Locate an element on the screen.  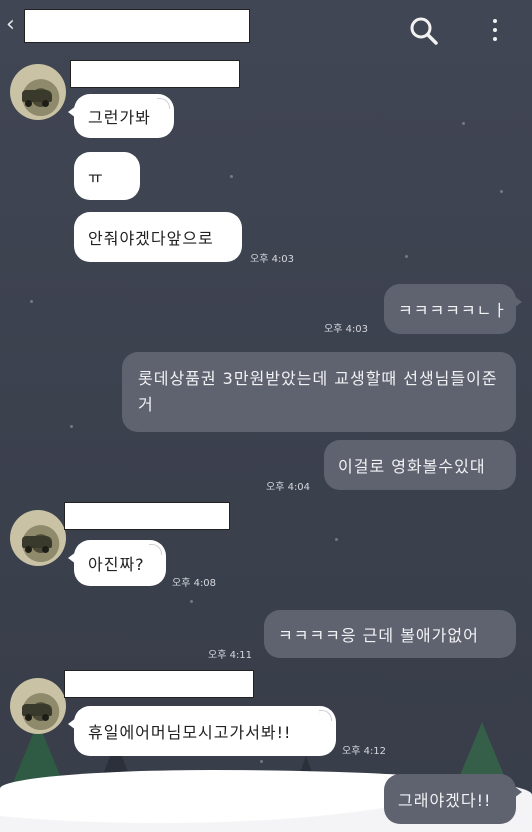
message-bubble-incoming: 아진짜? is located at coordinates (117, 563).